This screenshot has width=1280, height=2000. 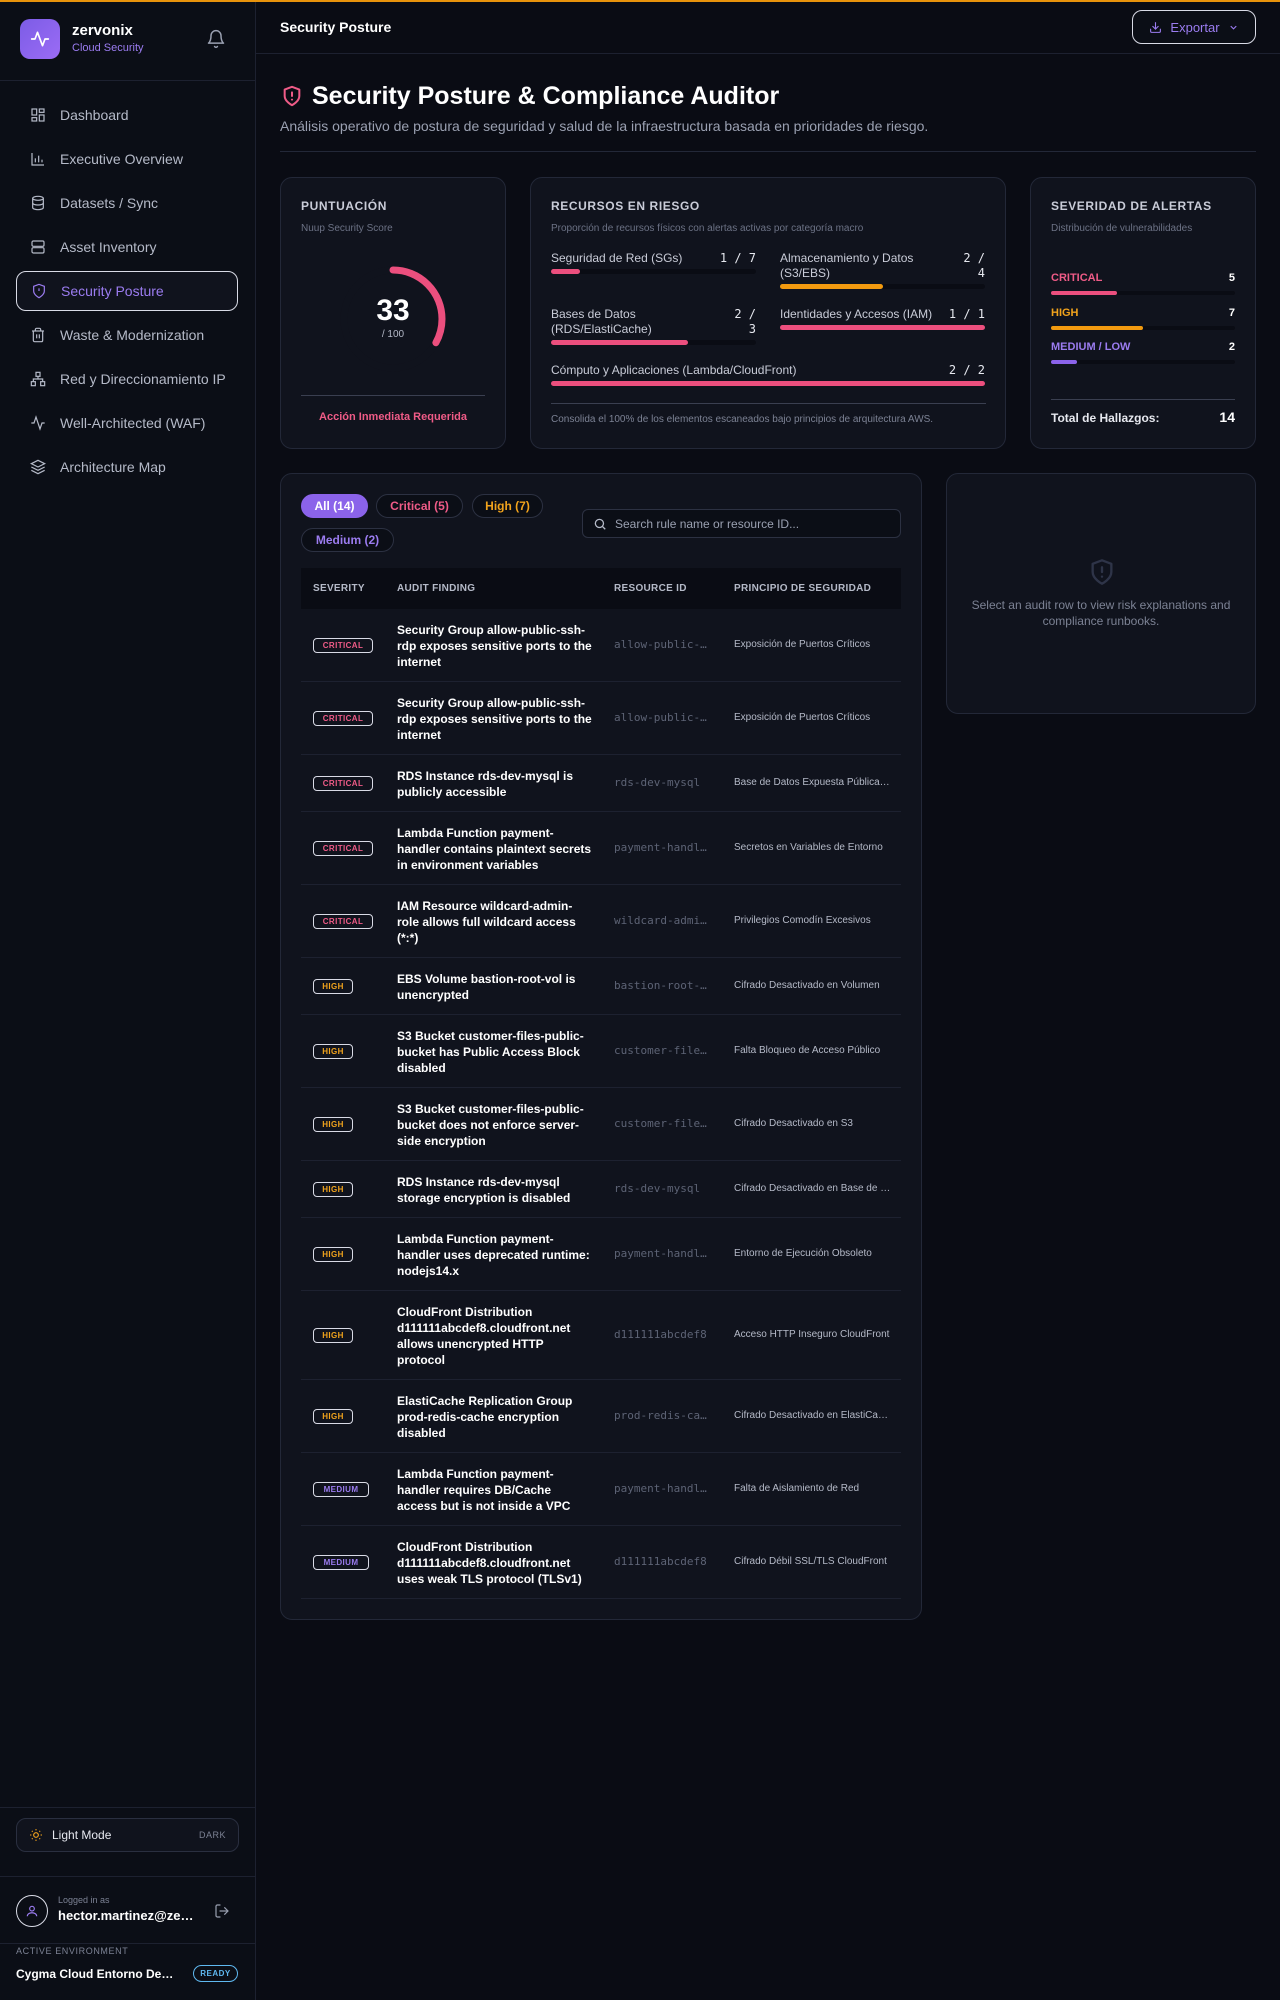 What do you see at coordinates (419, 506) in the screenshot?
I see `filter-chip-critical: Critical (5)` at bounding box center [419, 506].